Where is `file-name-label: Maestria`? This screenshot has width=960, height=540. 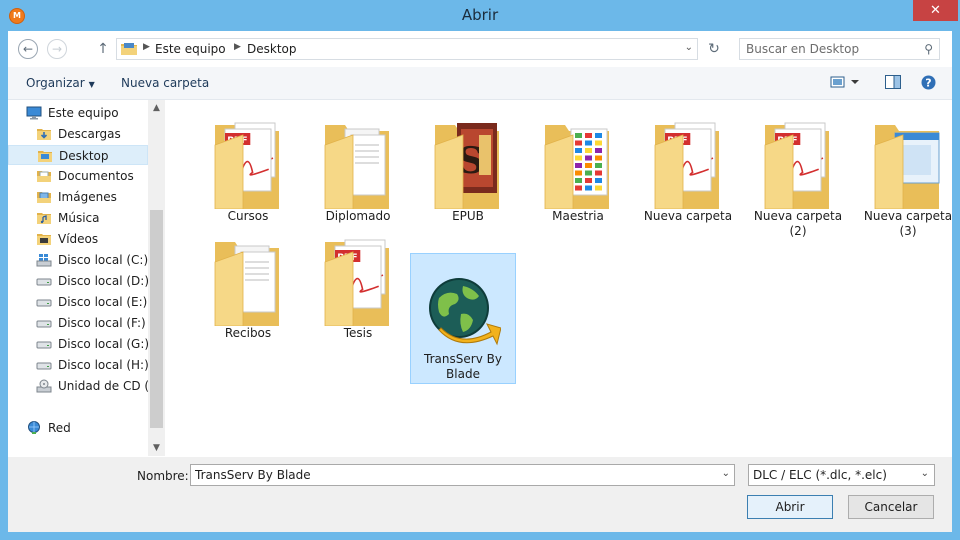
file-name-label: Maestria is located at coordinates (578, 216).